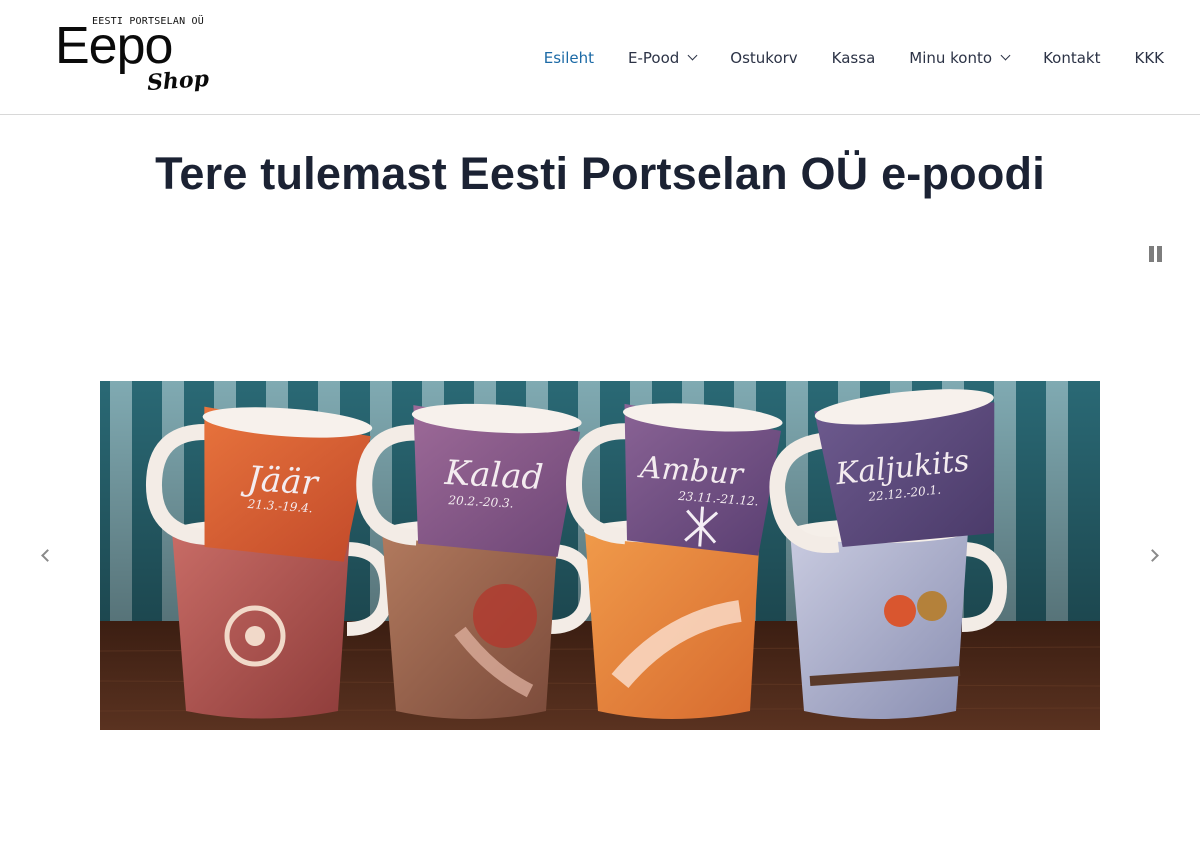  Describe the element at coordinates (114, 46) in the screenshot. I see `logo-main-text: Eepo` at that location.